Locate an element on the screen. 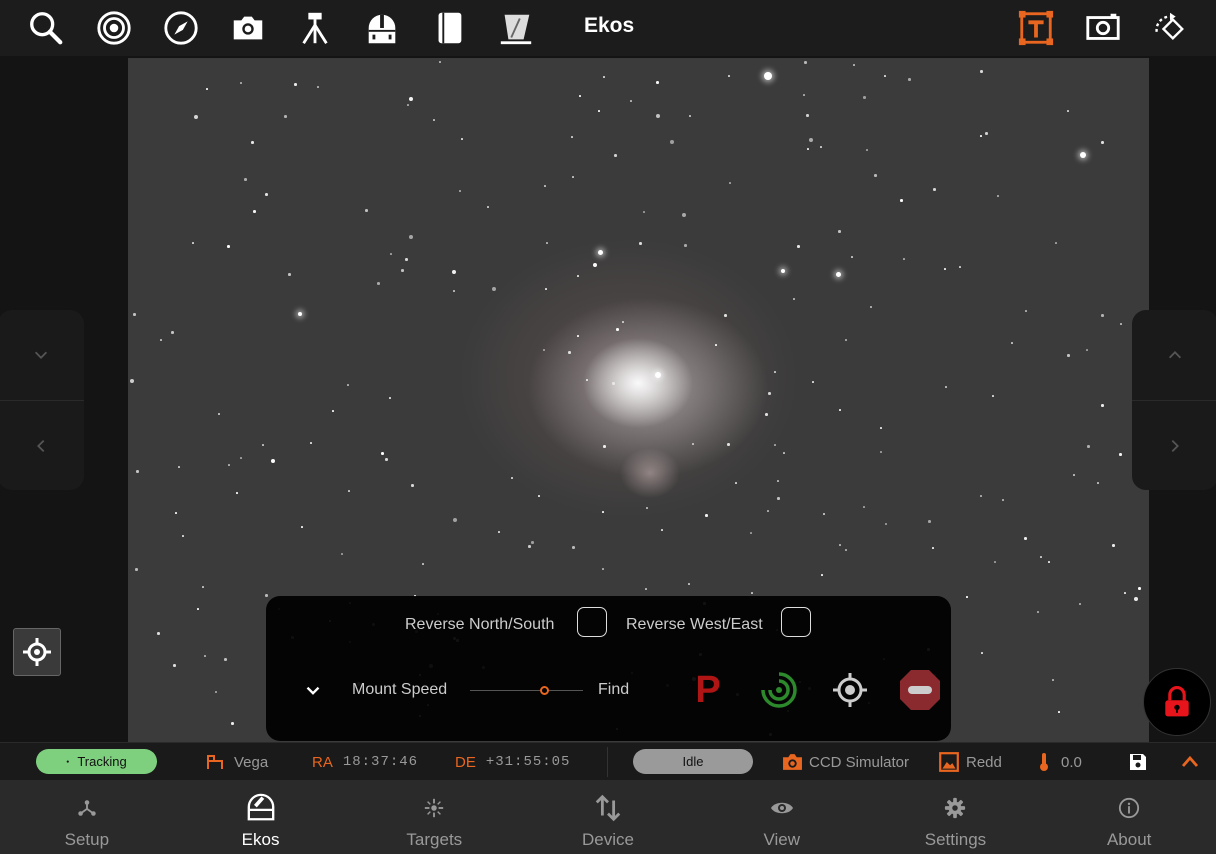  compass-icon is located at coordinates (181, 28).